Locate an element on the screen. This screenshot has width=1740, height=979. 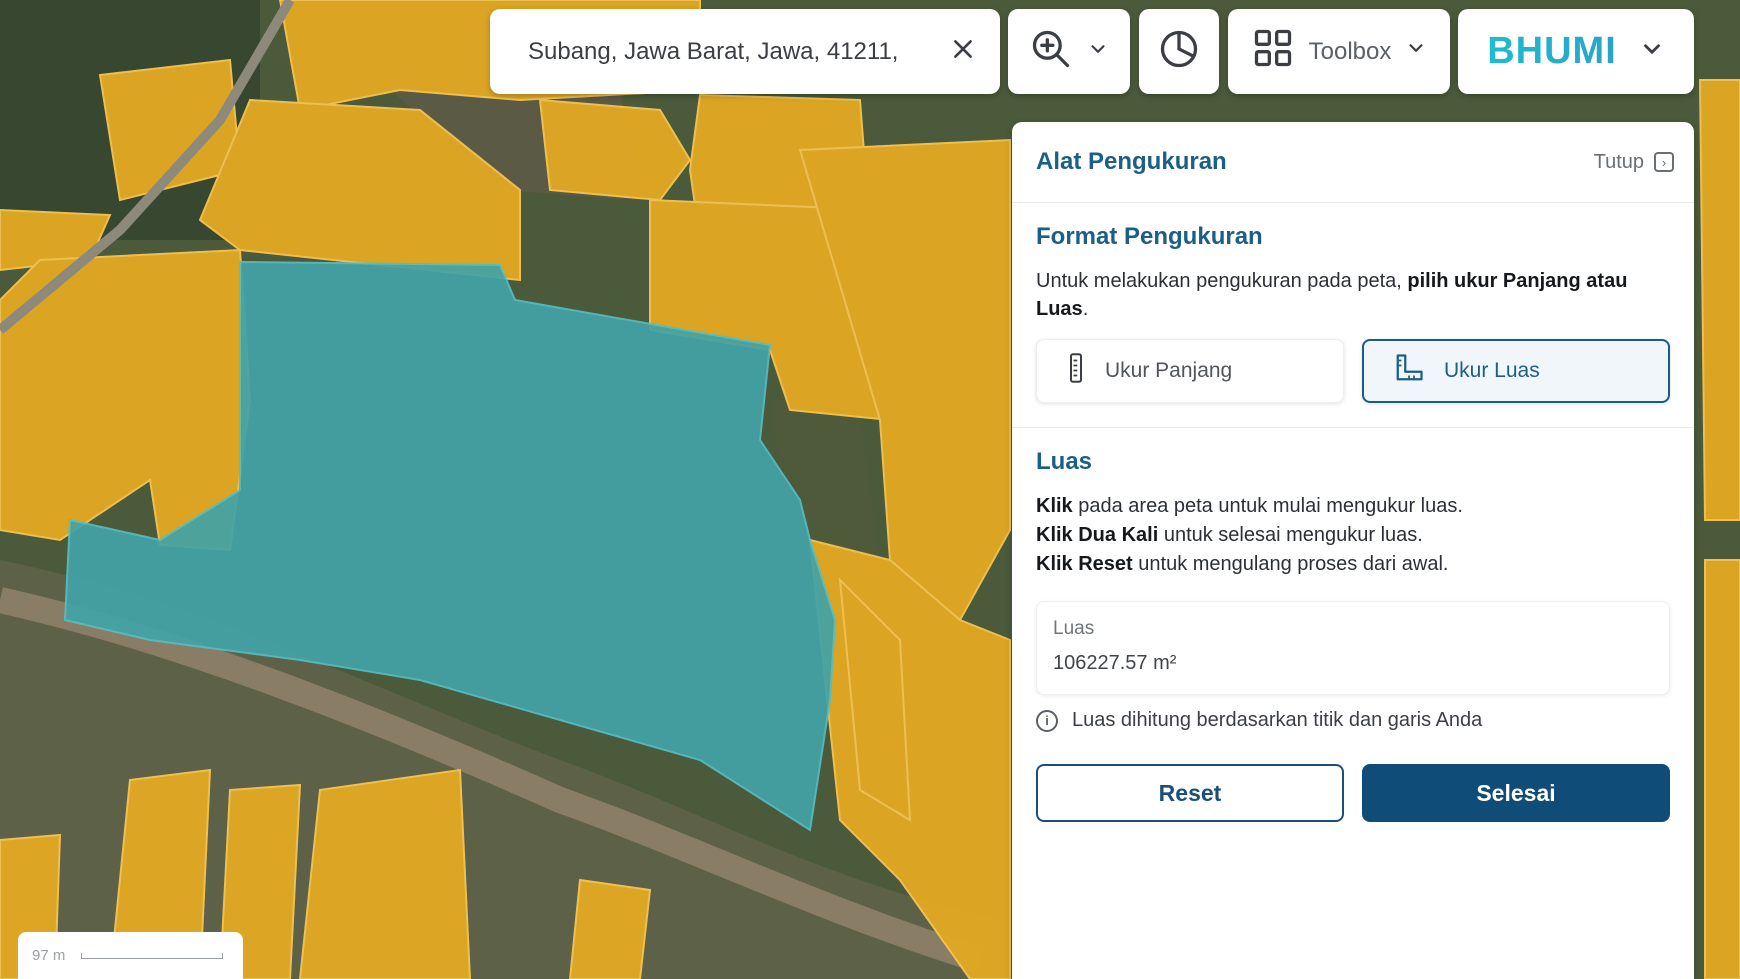
area-result-label: Luas is located at coordinates (1074, 628).